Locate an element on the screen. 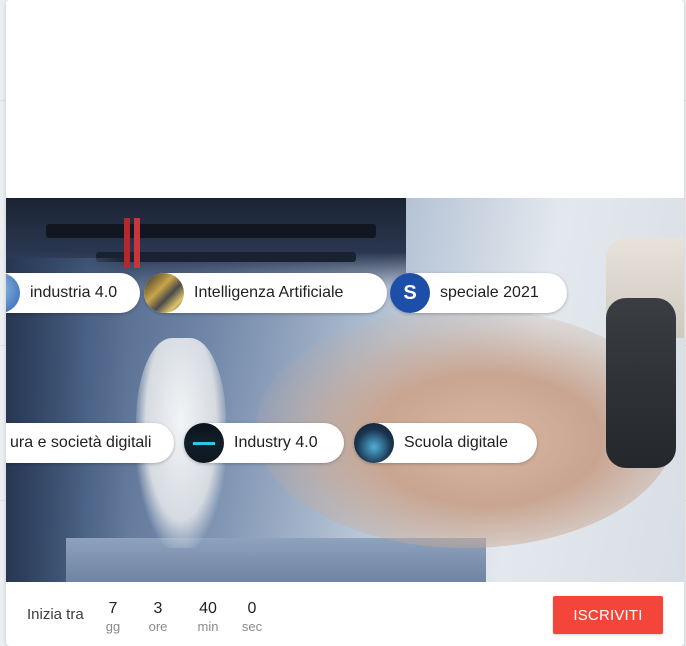 Image resolution: width=686 pixels, height=646 pixels. tag-chip-intelligenza-artificiale: Intelligenza Artificiale is located at coordinates (265, 293).